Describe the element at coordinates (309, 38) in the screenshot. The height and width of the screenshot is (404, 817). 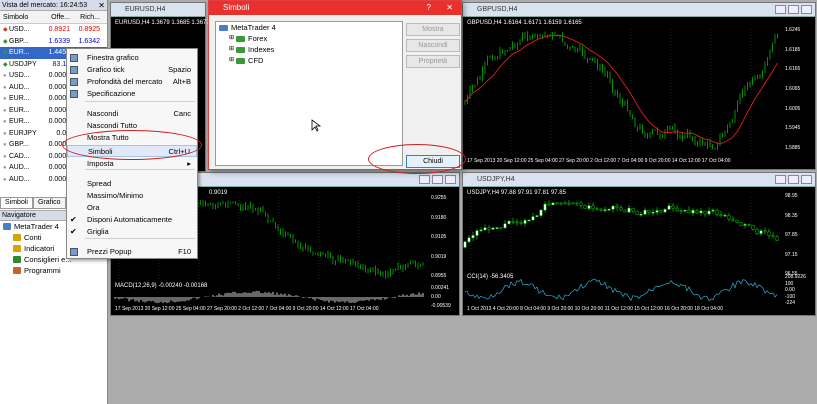
I see `tree-node: ⊞ Forex` at that location.